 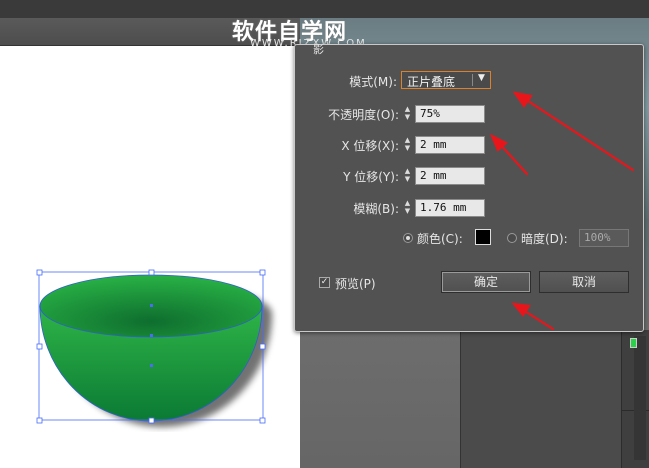 I want to click on panel-dock-strip, so click(x=635, y=399).